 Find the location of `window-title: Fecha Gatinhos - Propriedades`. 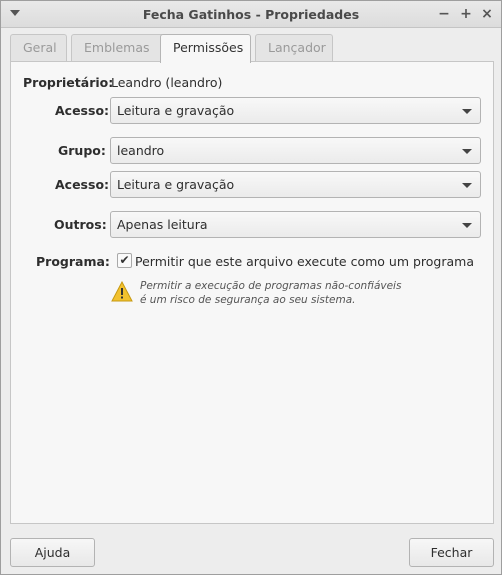

window-title: Fecha Gatinhos - Propriedades is located at coordinates (251, 14).